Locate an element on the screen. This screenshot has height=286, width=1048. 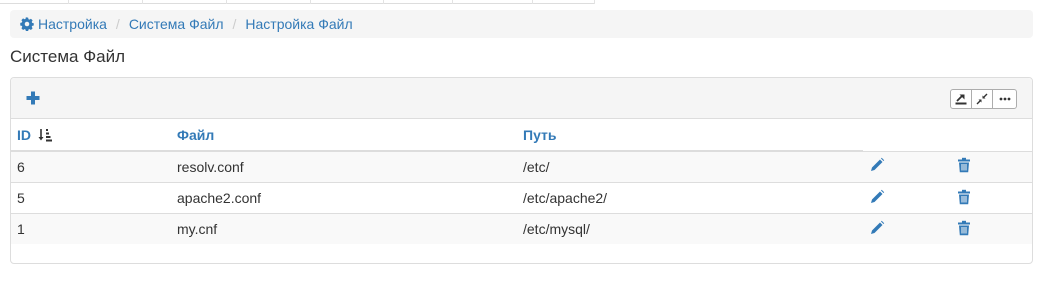
column-header-edit is located at coordinates (906, 135).